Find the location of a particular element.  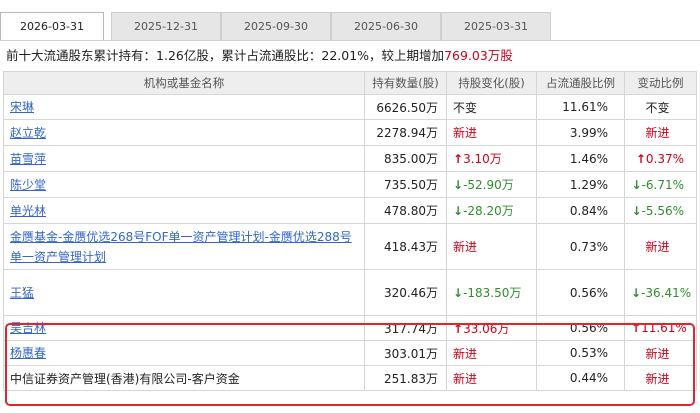

holder-name-link: 王猛 is located at coordinates (22, 293).